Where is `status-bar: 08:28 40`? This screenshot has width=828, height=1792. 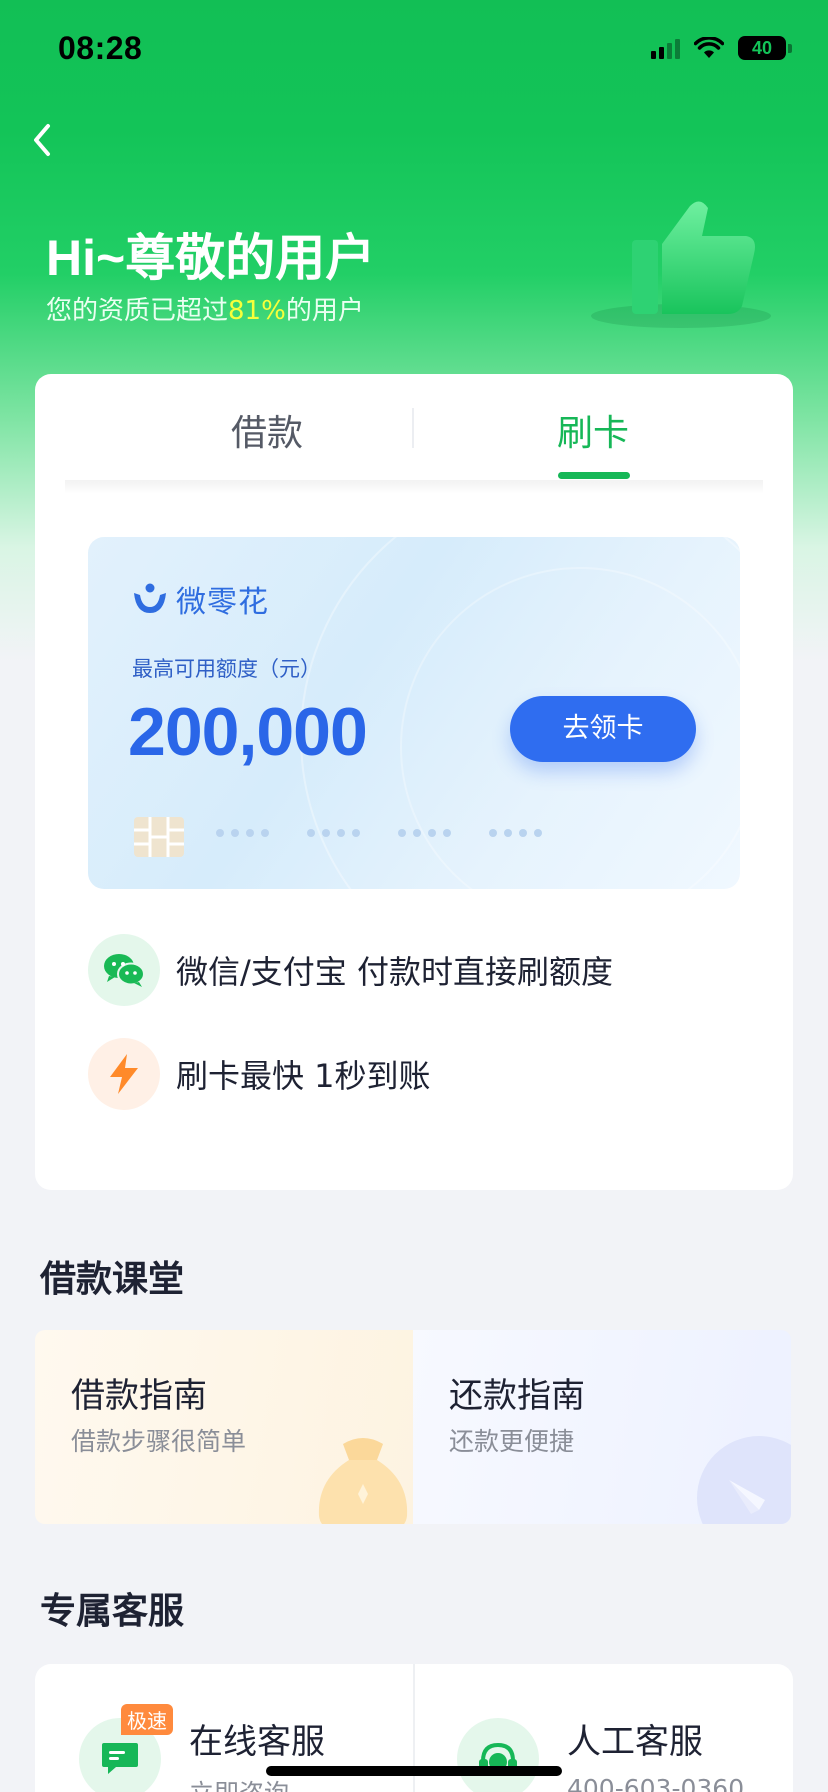
status-bar: 08:28 40 is located at coordinates (414, 50).